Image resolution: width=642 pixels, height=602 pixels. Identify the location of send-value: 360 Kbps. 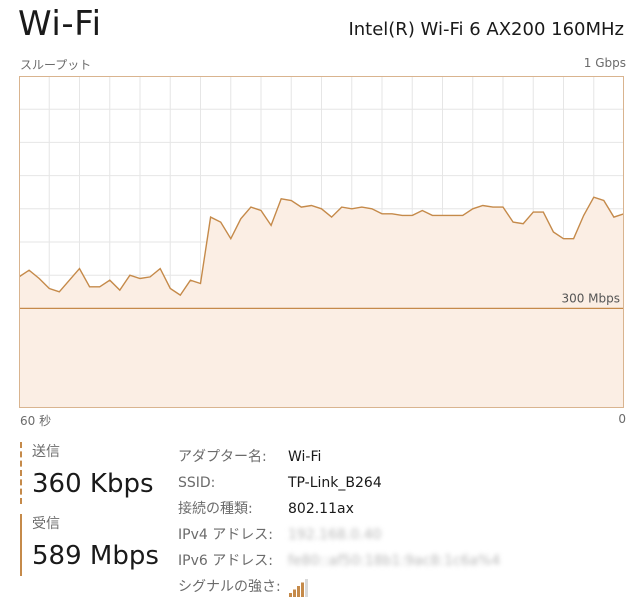
(93, 484).